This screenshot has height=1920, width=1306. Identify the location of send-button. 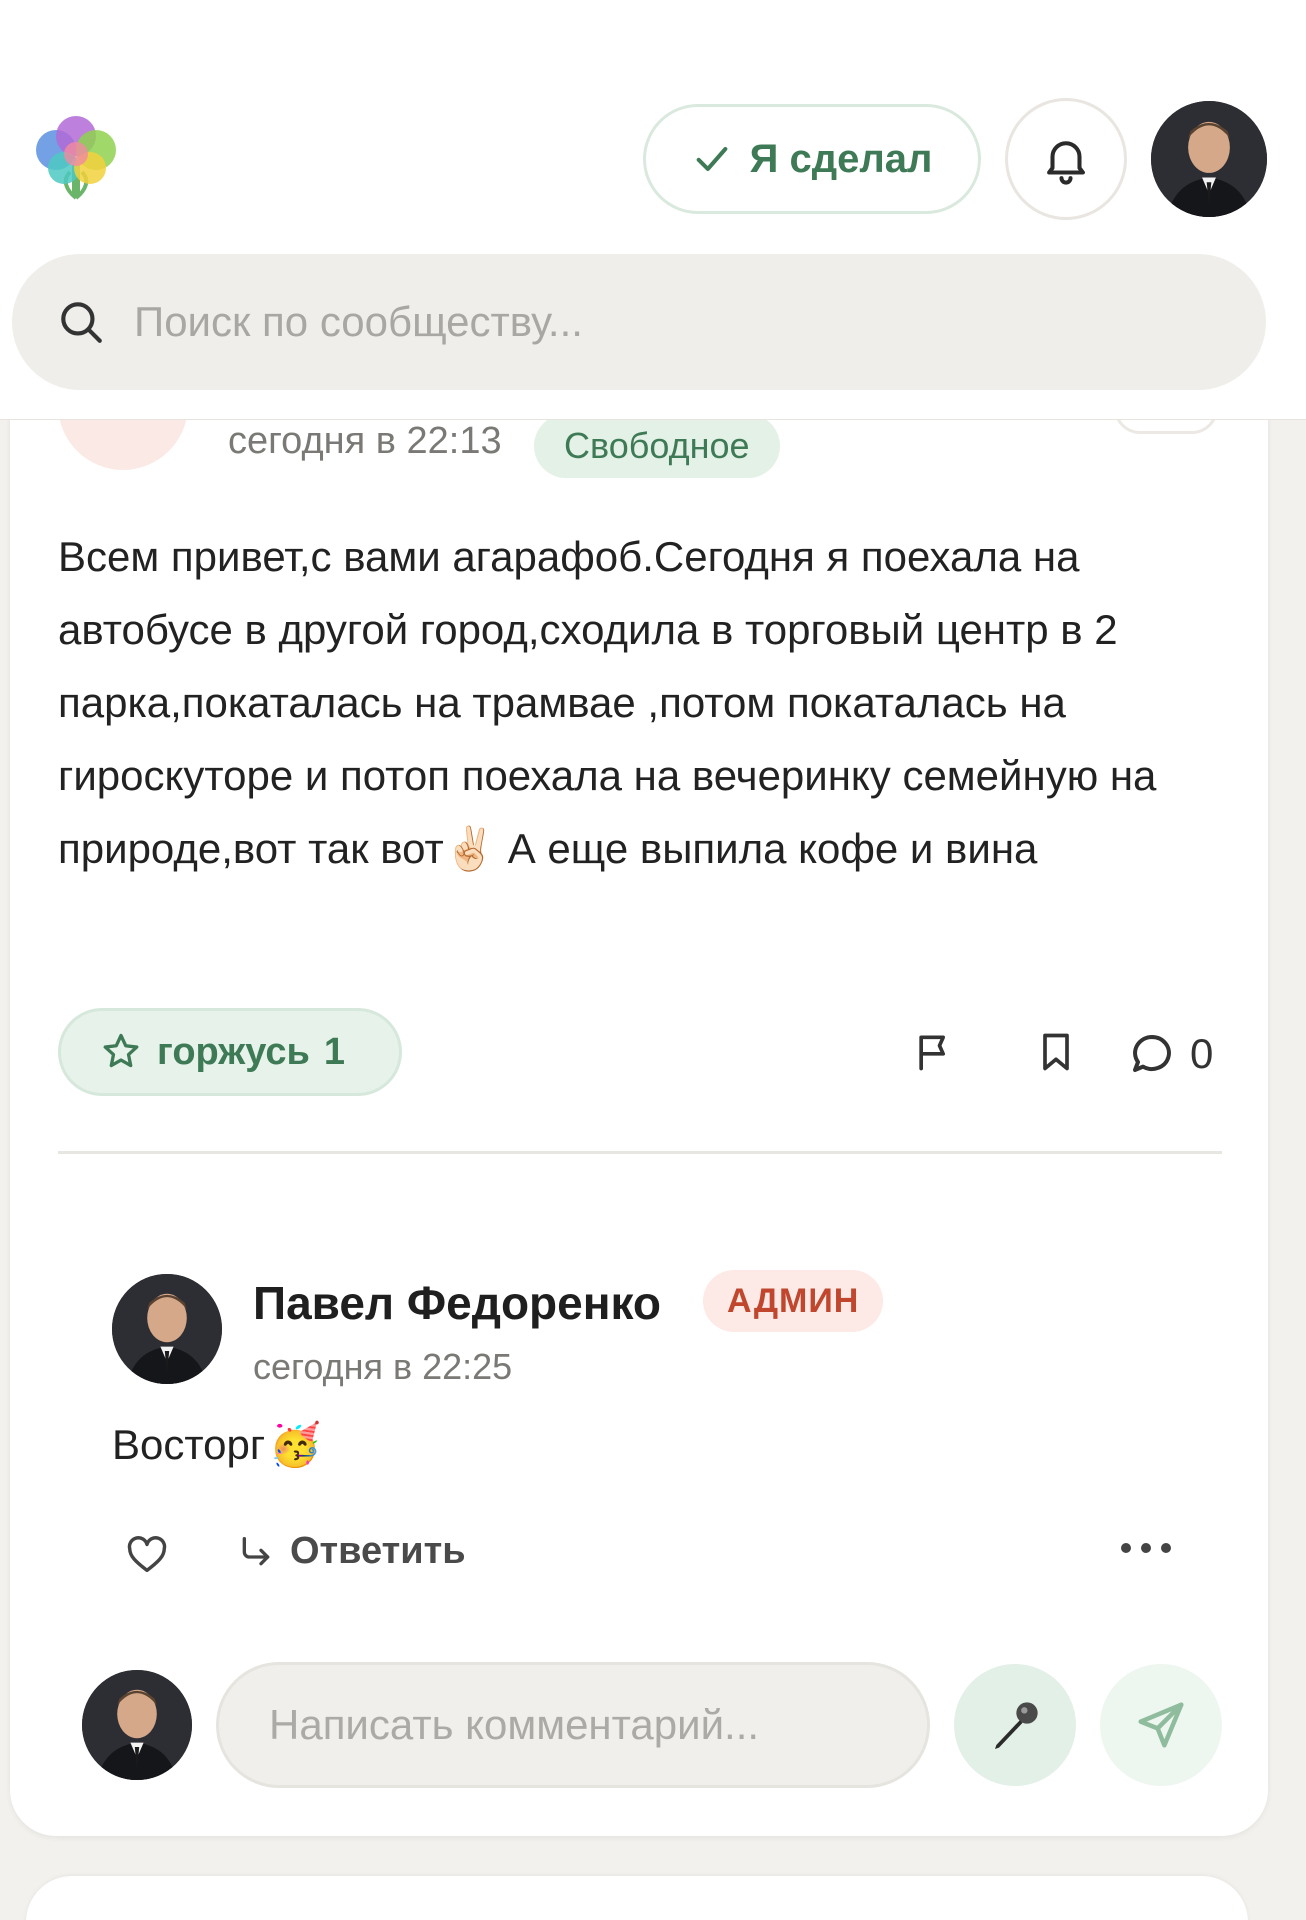
(1161, 1725).